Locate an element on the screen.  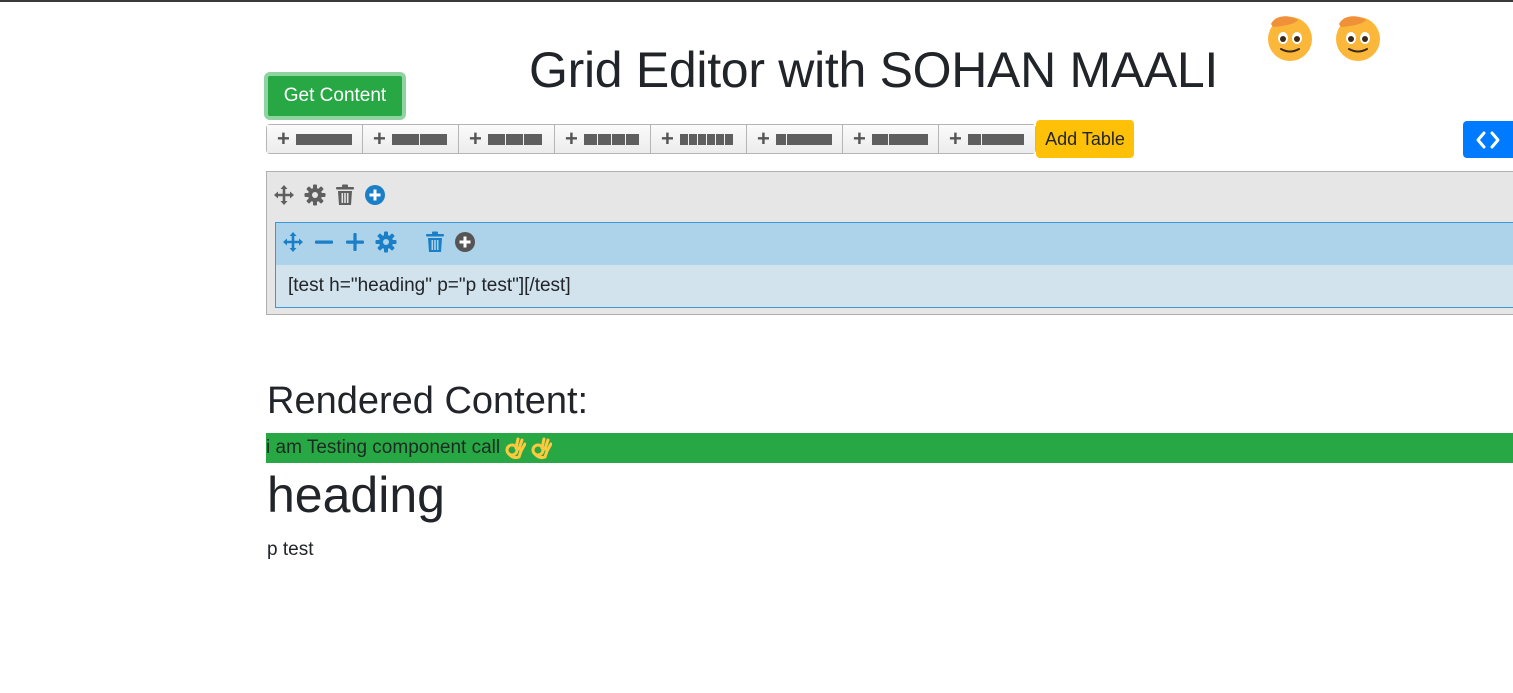
add-row-layout-12-button: + is located at coordinates (315, 139).